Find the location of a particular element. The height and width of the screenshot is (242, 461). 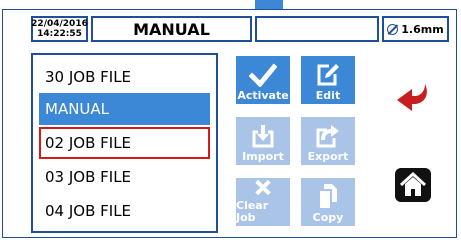

edit-icon is located at coordinates (328, 75).